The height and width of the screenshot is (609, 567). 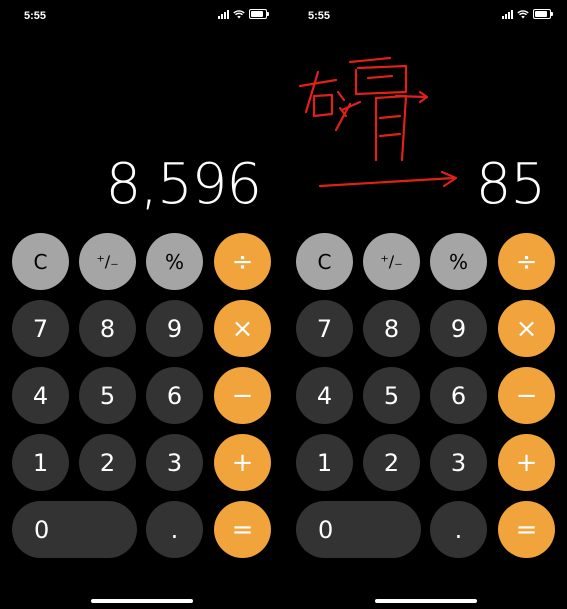 I want to click on result-display: 85, so click(x=510, y=184).